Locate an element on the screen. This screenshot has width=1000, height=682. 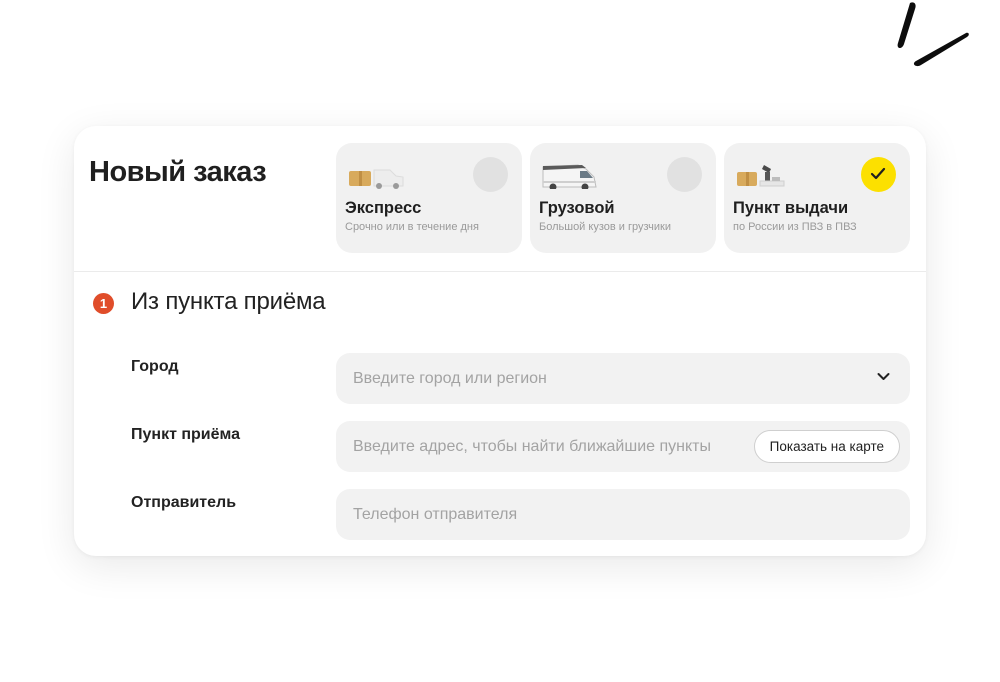
city-select is located at coordinates (623, 378).